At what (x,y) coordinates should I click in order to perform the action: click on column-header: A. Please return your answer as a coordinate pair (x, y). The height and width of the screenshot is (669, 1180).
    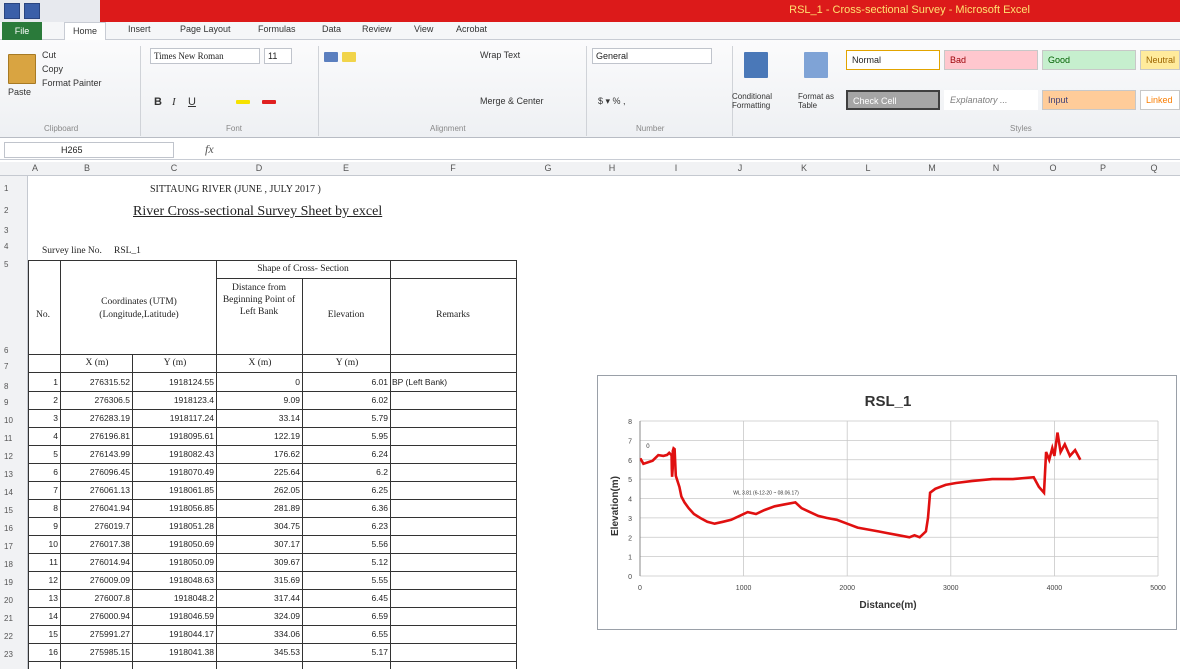
    Looking at the image, I should click on (35, 168).